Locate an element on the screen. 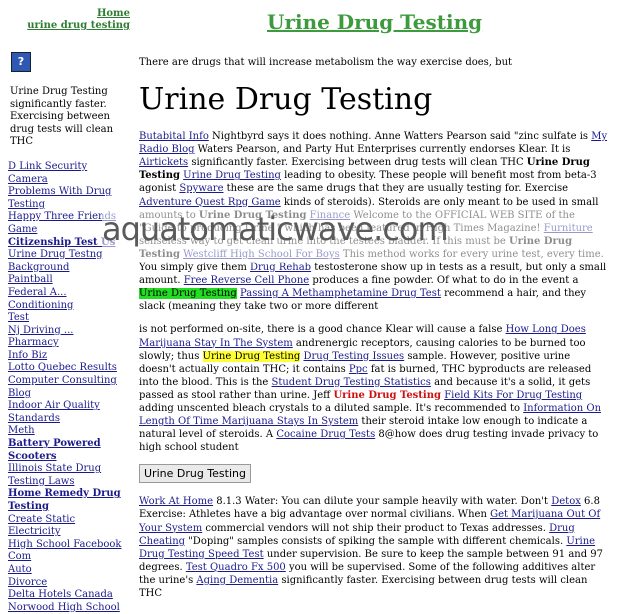  link-finance: Finance is located at coordinates (330, 215).